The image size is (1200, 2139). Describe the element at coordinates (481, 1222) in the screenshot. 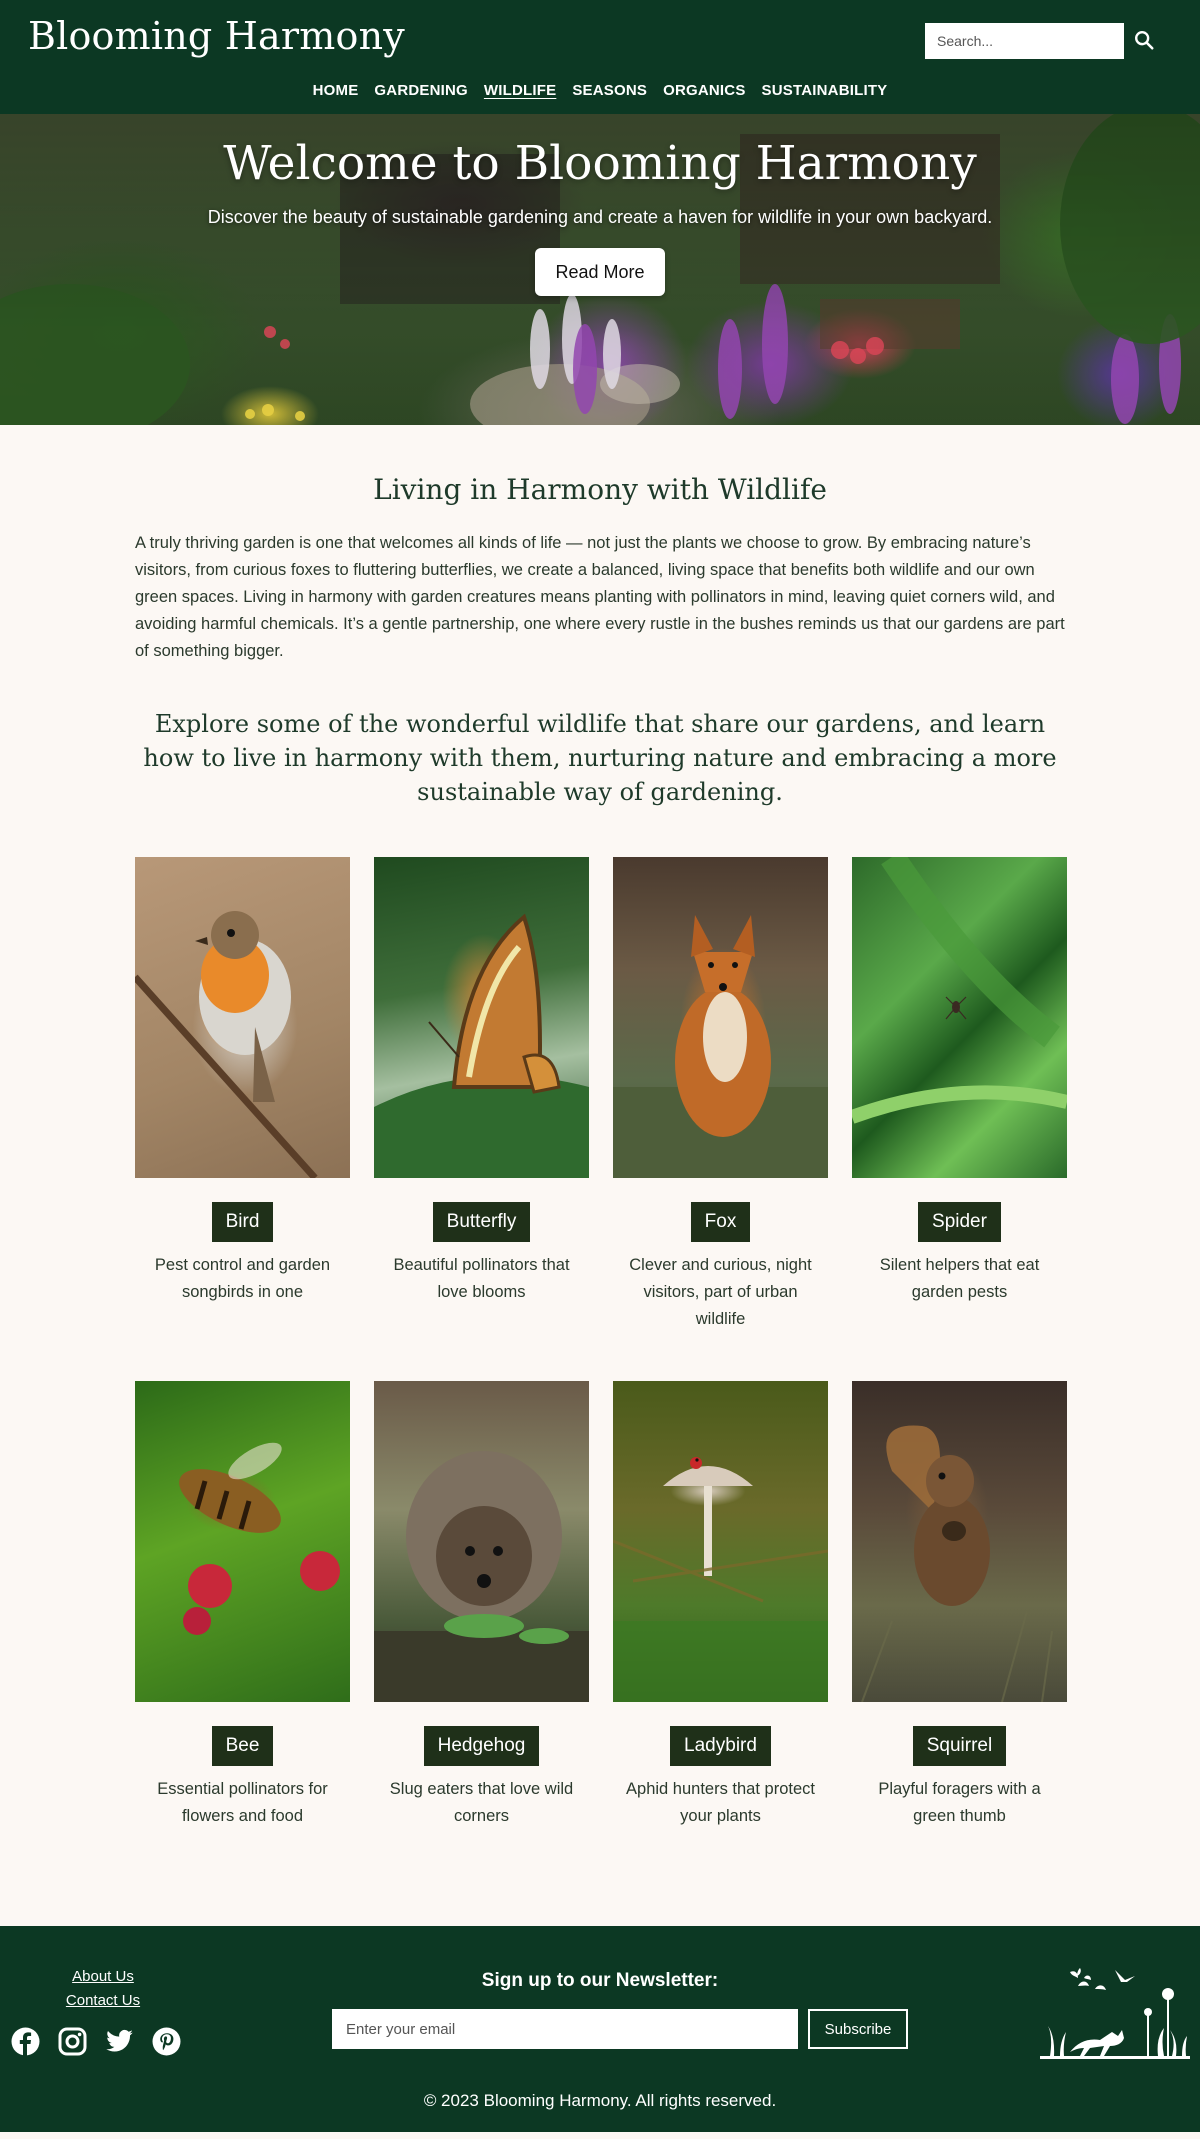

I see `card-label: Butterfly` at that location.